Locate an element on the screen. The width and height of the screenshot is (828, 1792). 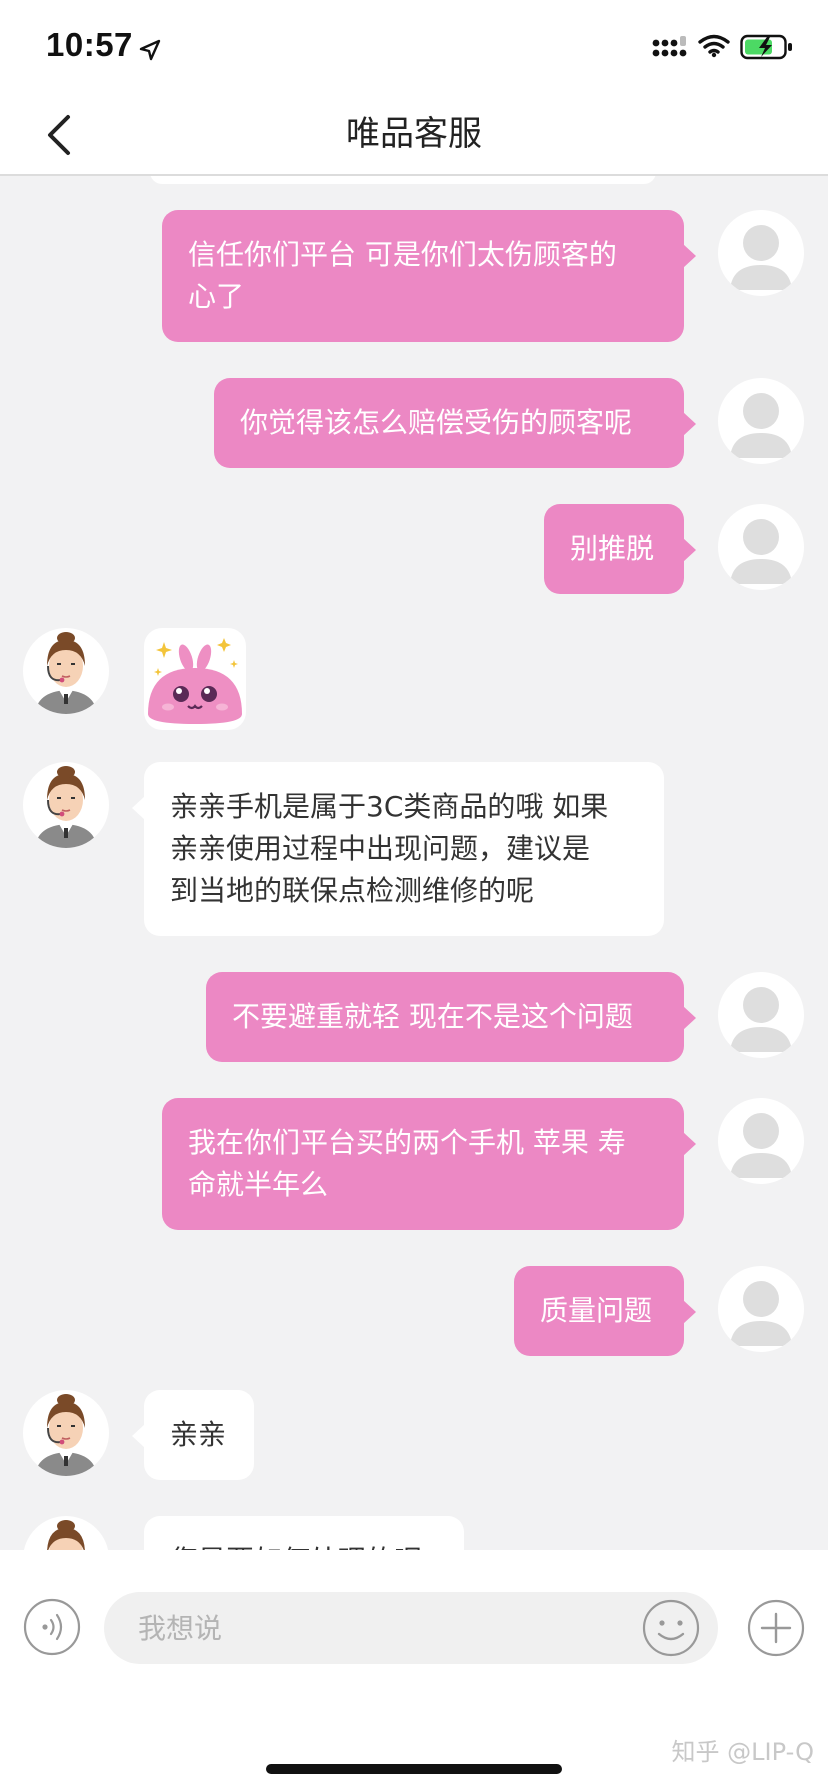
user-message-bubble: 信任你们平台 可是你们太伤顾客的 心了 is located at coordinates (429, 276).